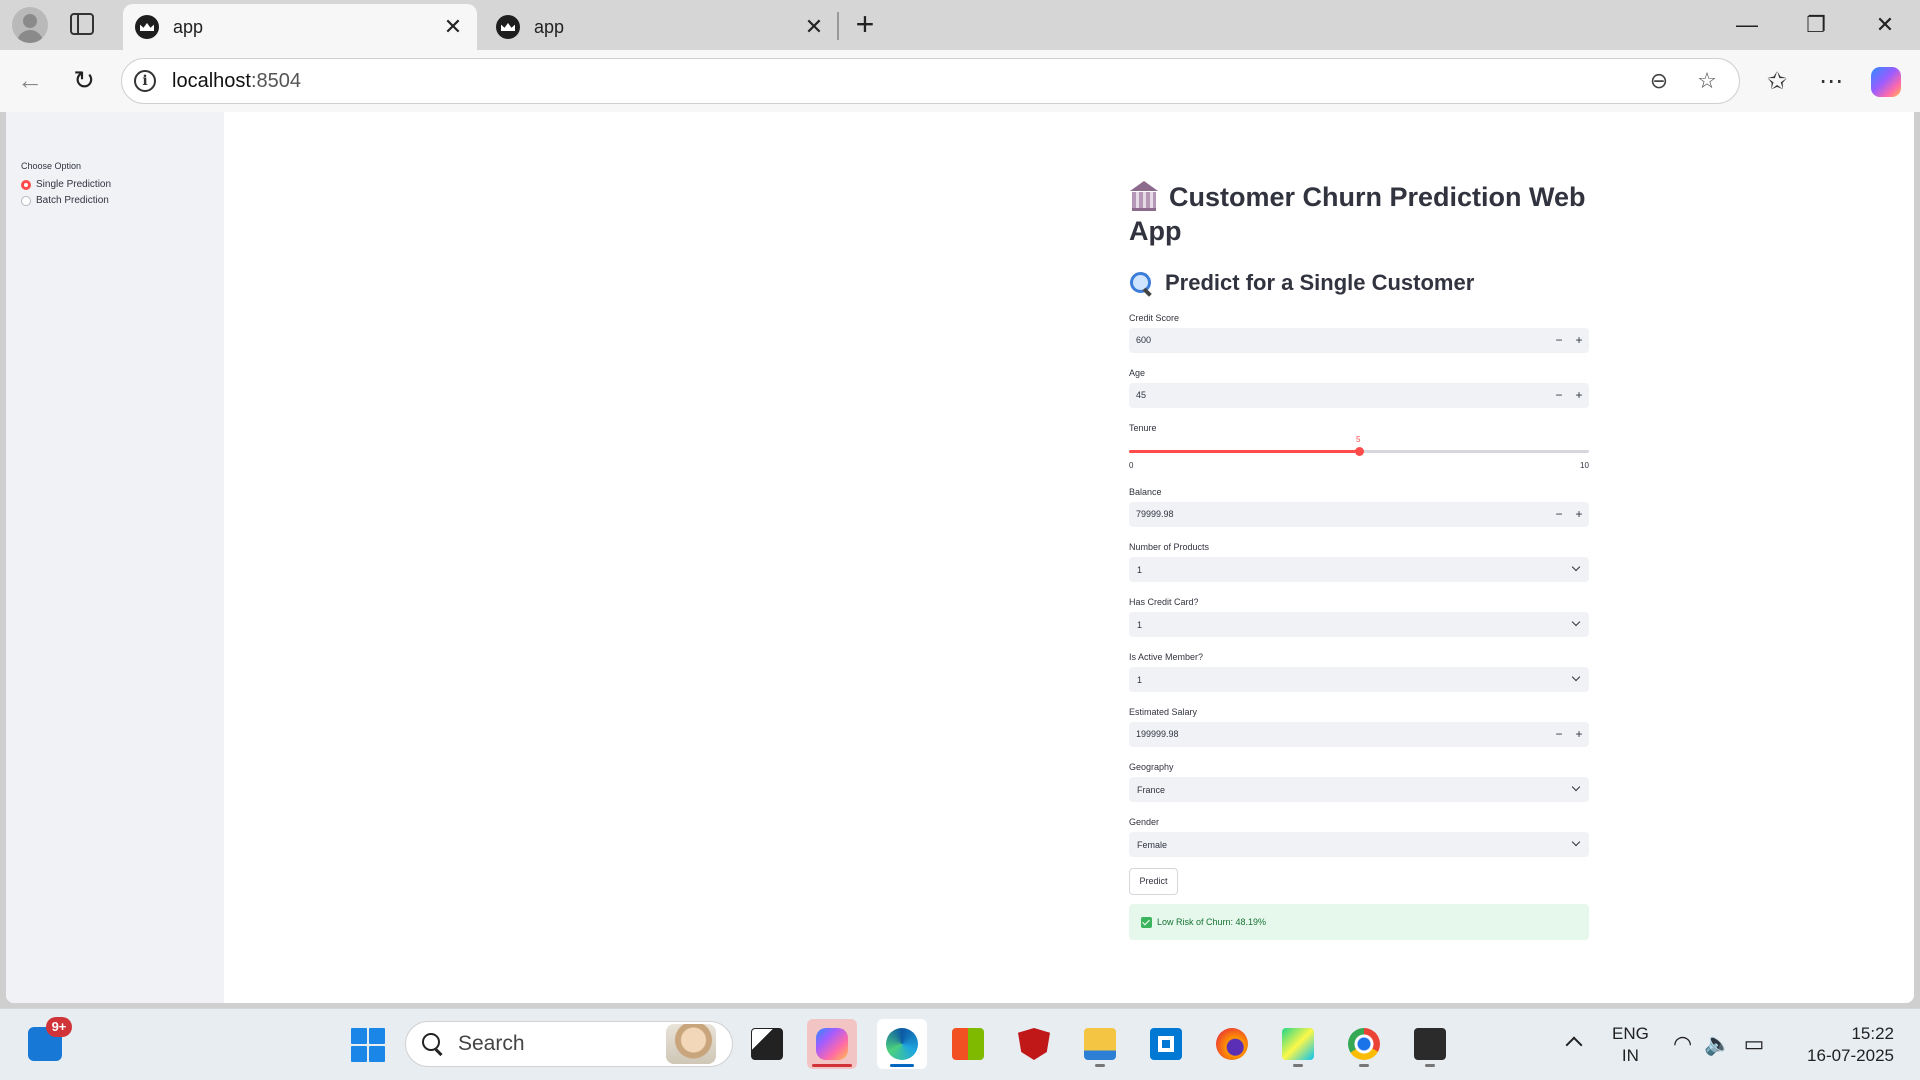 The height and width of the screenshot is (1080, 1920). Describe the element at coordinates (1154, 318) in the screenshot. I see `credit-score-label: Credit Score` at that location.